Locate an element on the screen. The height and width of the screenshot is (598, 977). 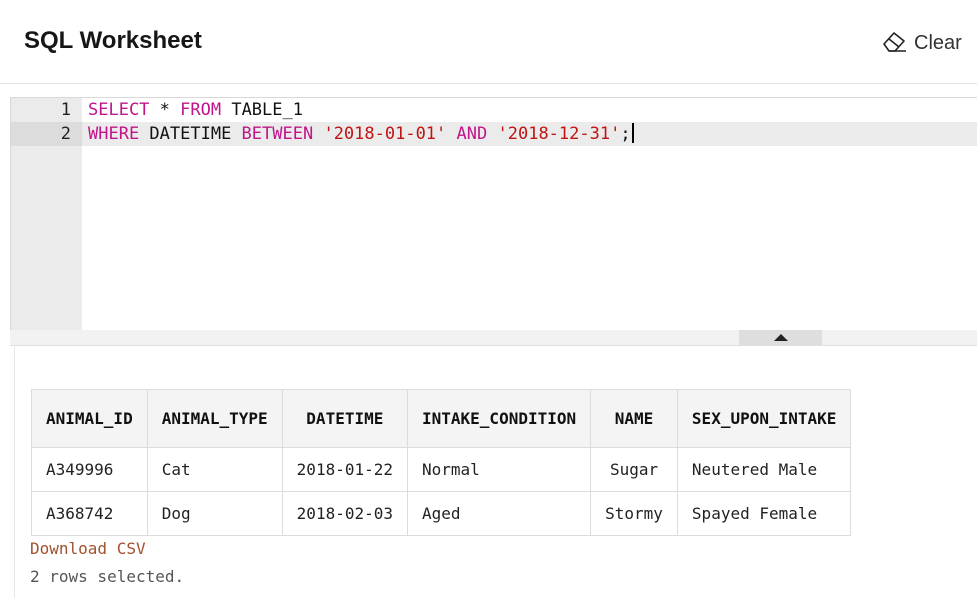
table-cell: Sugar is located at coordinates (634, 469).